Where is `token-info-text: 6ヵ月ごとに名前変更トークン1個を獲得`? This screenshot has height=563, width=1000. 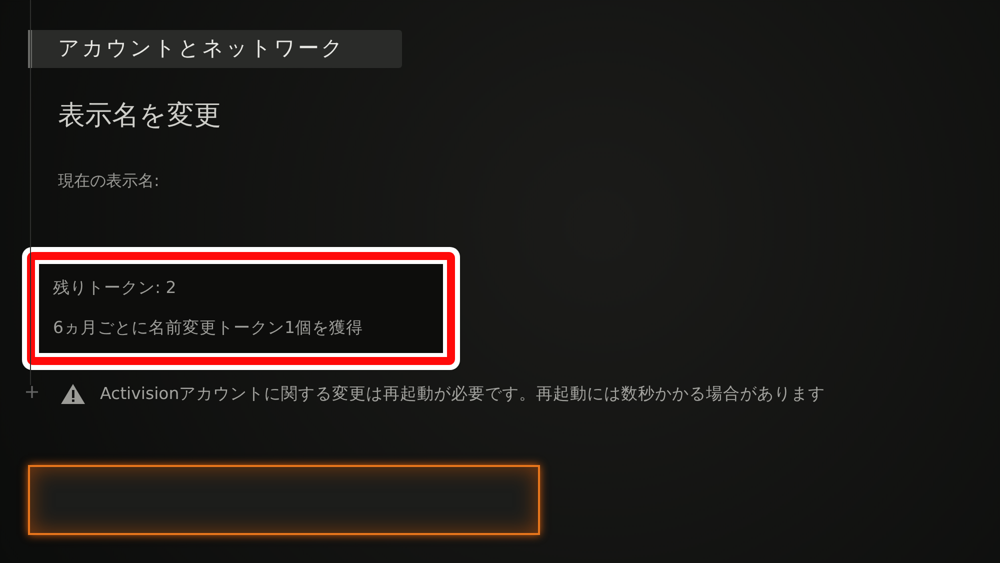
token-info-text: 6ヵ月ごとに名前変更トークン1個を獲得 is located at coordinates (208, 328).